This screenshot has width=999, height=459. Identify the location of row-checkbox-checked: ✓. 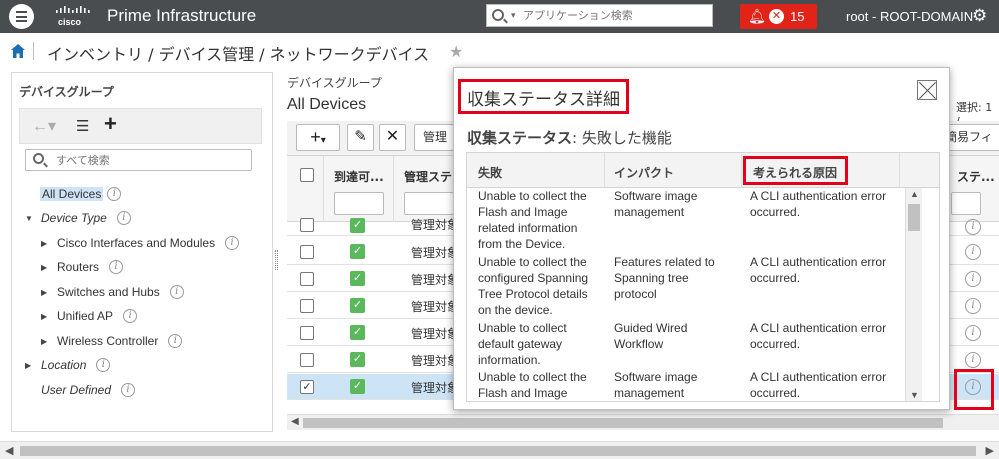
(307, 387).